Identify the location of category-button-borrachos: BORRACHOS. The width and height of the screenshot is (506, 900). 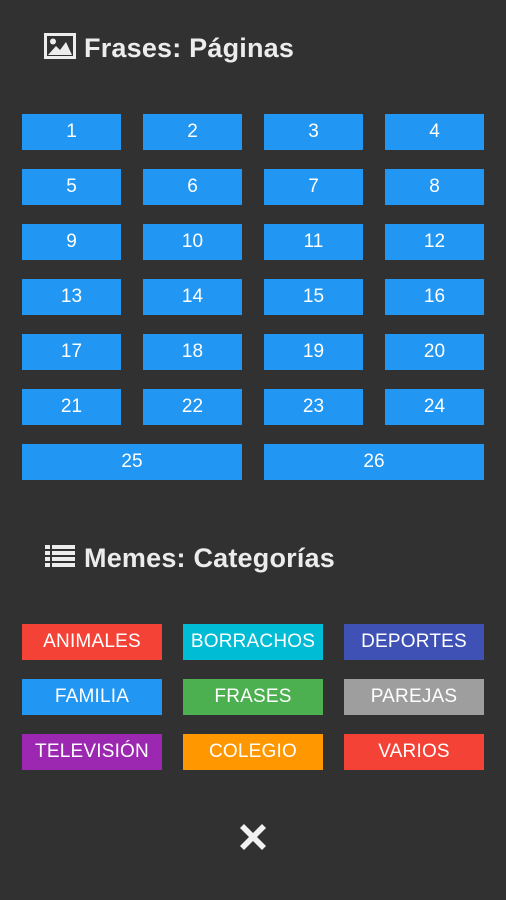
(253, 642).